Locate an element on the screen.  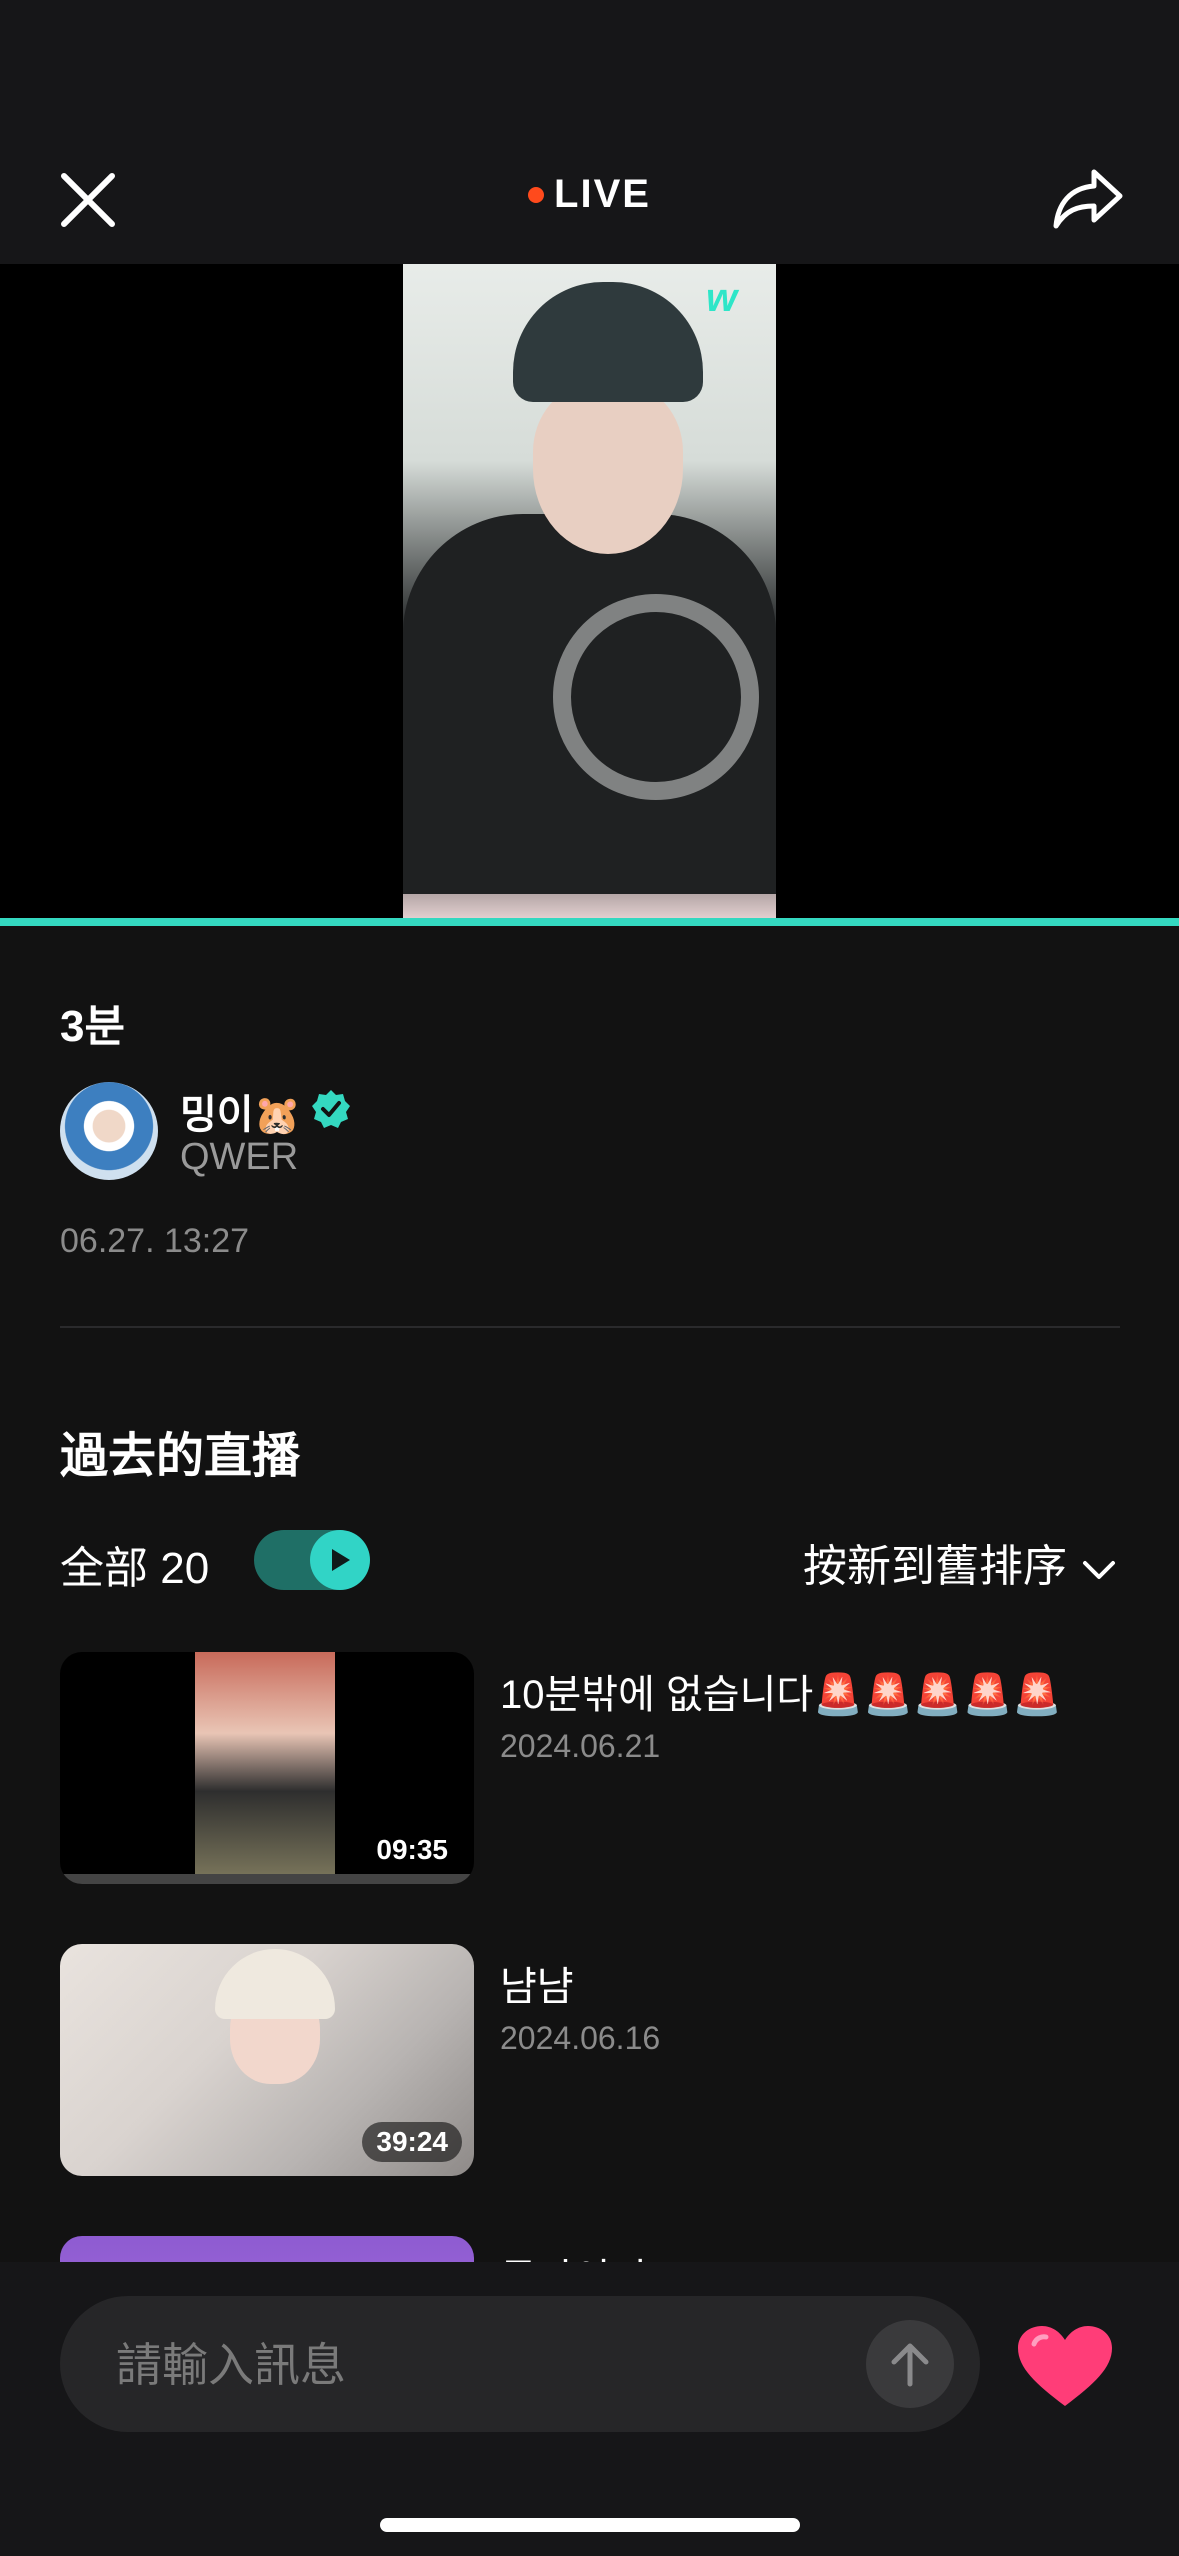
past-live-date: 2024.06.21 is located at coordinates (580, 1746).